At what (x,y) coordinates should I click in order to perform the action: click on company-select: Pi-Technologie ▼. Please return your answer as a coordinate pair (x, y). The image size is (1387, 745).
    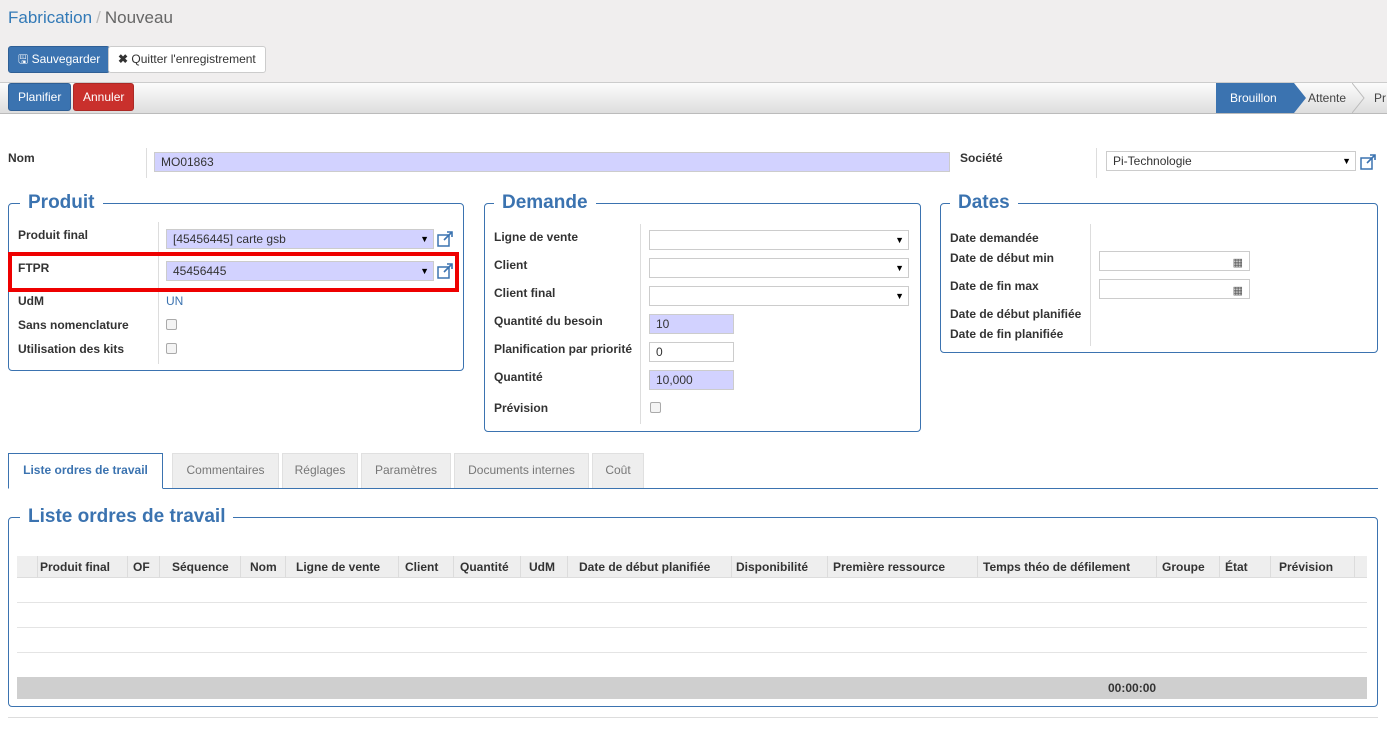
    Looking at the image, I should click on (1231, 161).